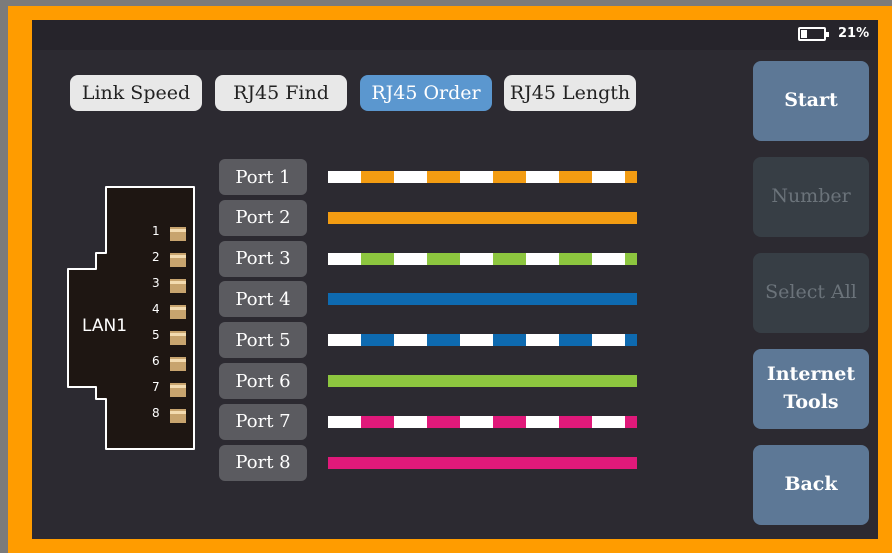 The width and height of the screenshot is (892, 553). Describe the element at coordinates (854, 33) in the screenshot. I see `battery-percentage: 21%` at that location.